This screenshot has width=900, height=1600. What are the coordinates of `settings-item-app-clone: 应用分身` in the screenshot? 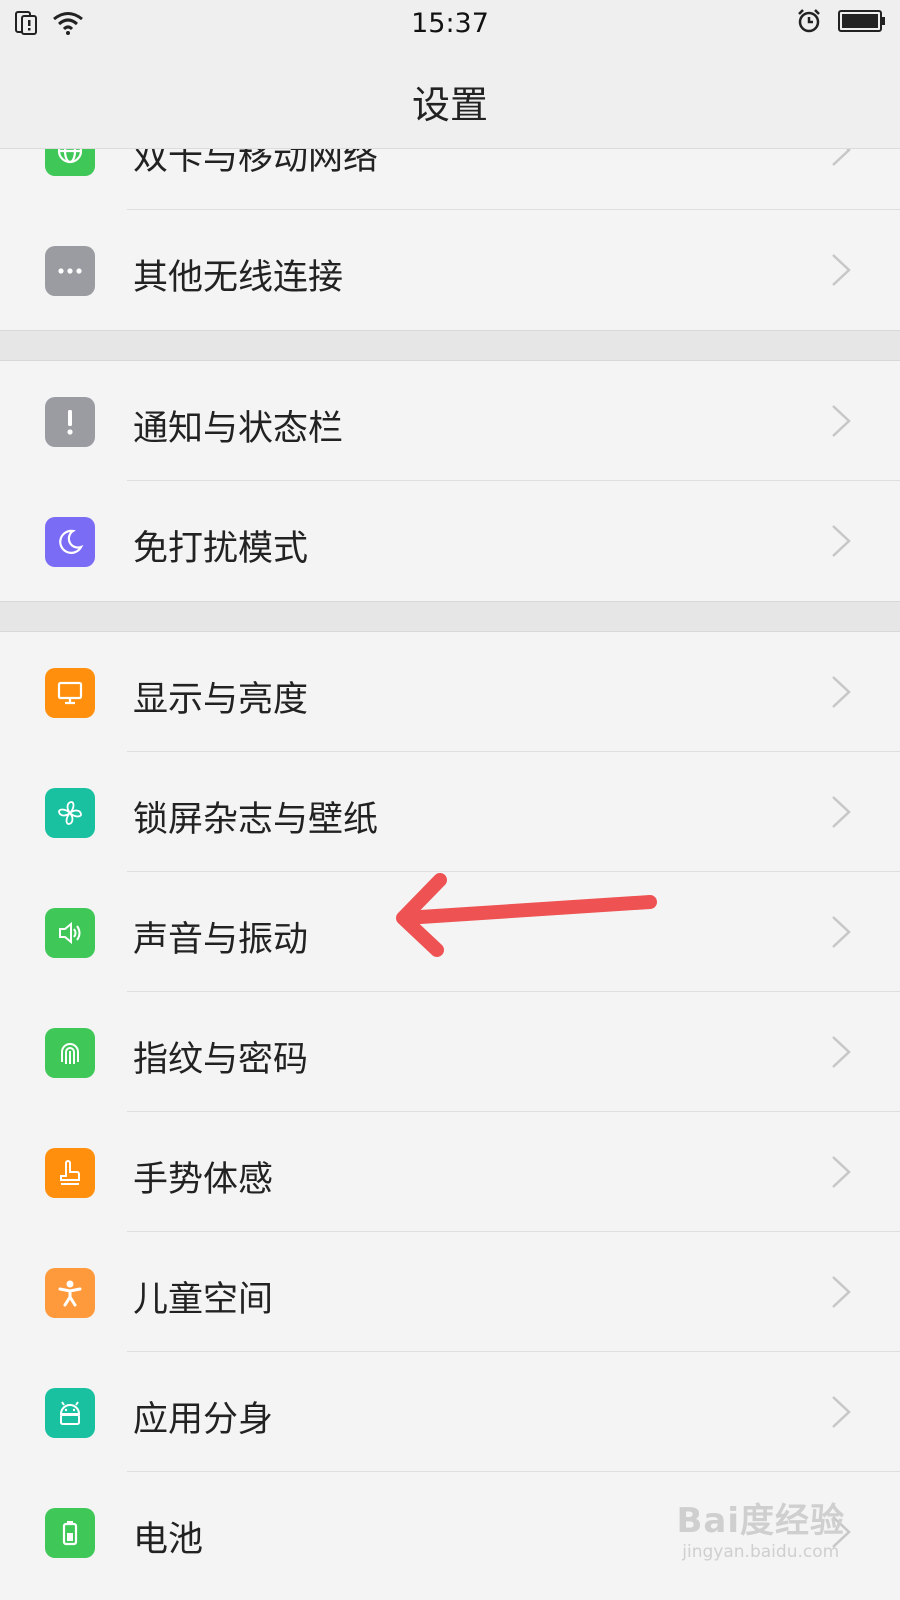 It's located at (450, 1412).